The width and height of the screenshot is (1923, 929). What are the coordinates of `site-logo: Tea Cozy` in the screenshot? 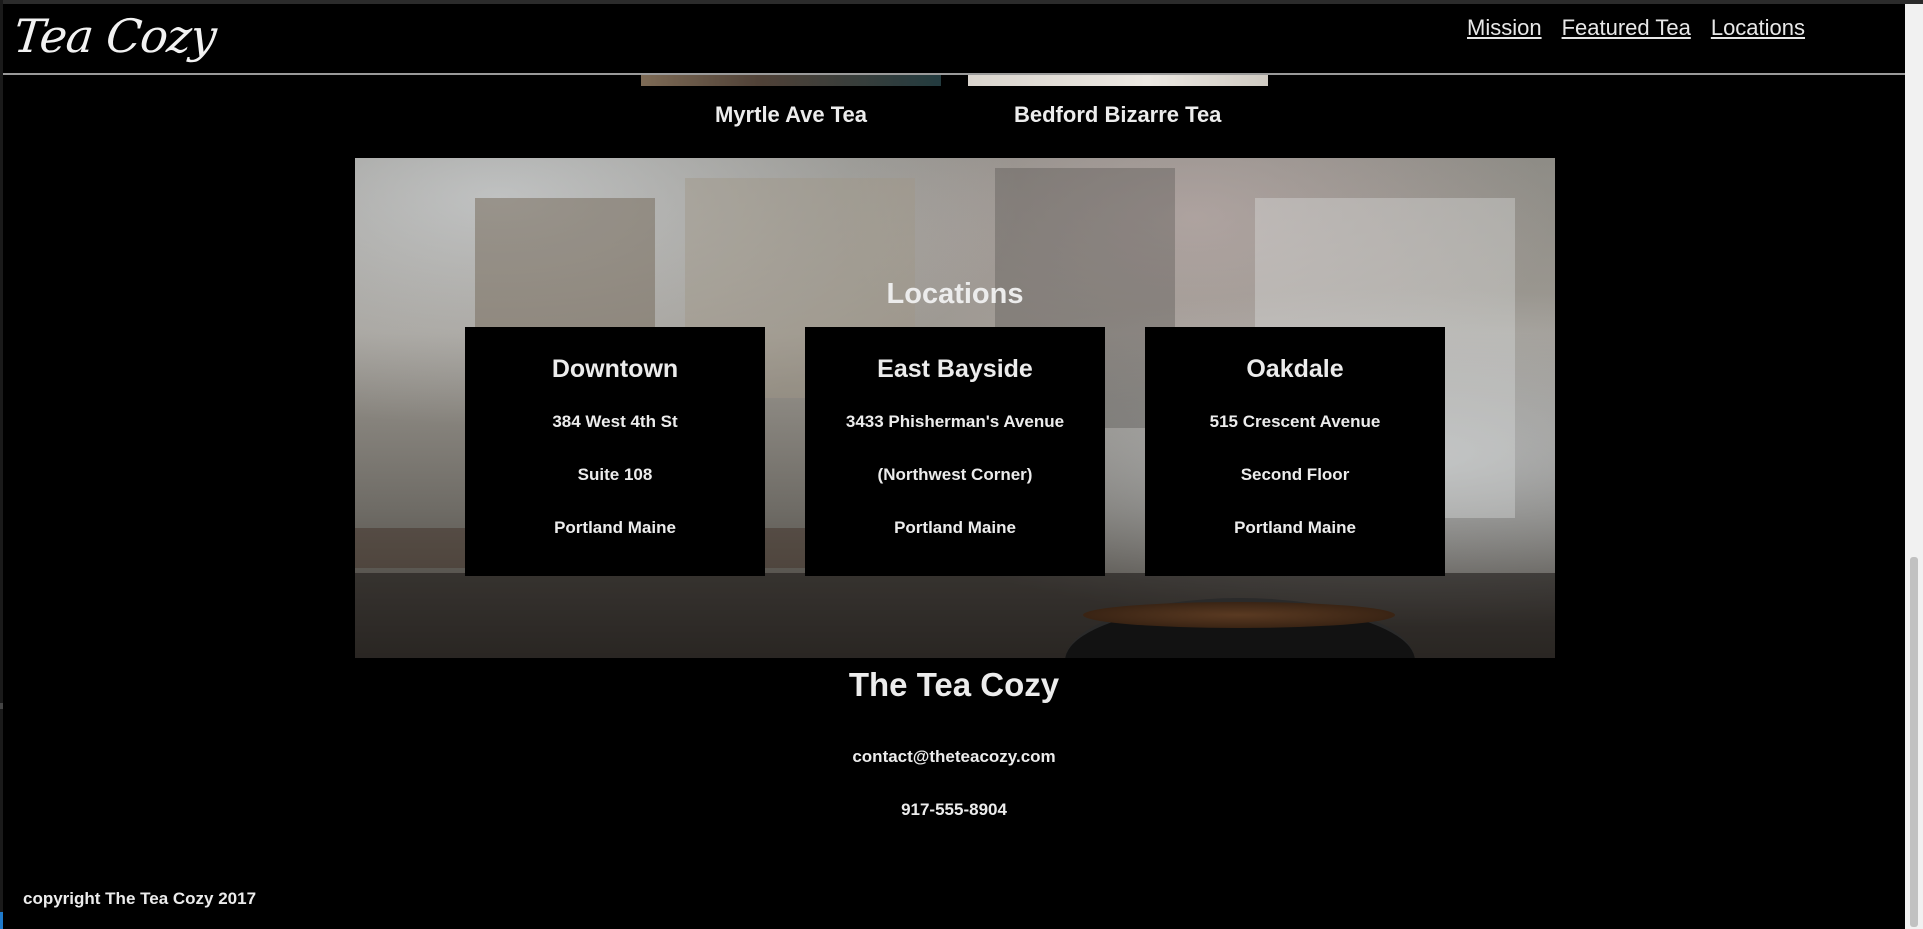 It's located at (114, 36).